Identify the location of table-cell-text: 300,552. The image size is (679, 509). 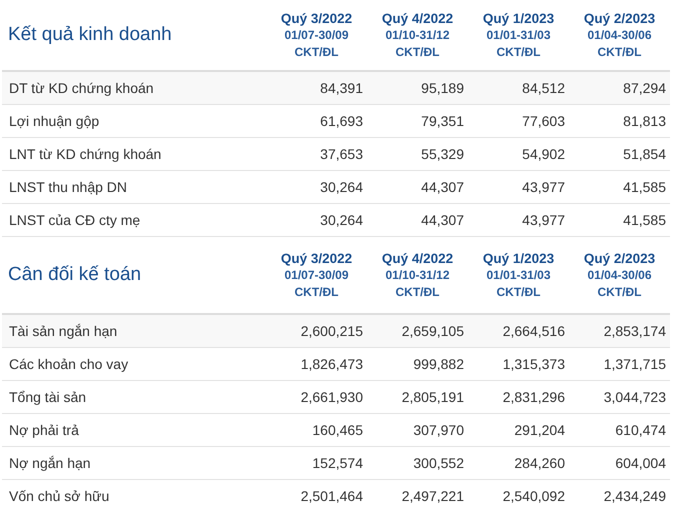
(438, 463).